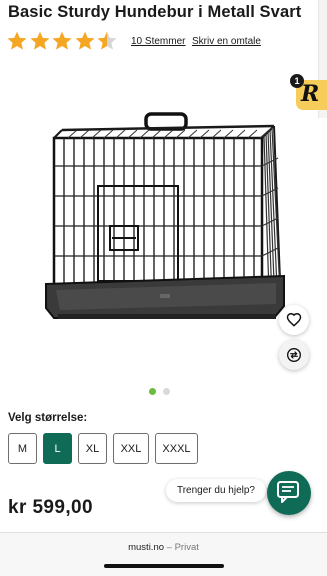 This screenshot has width=327, height=576. I want to click on chat-icon, so click(288, 492).